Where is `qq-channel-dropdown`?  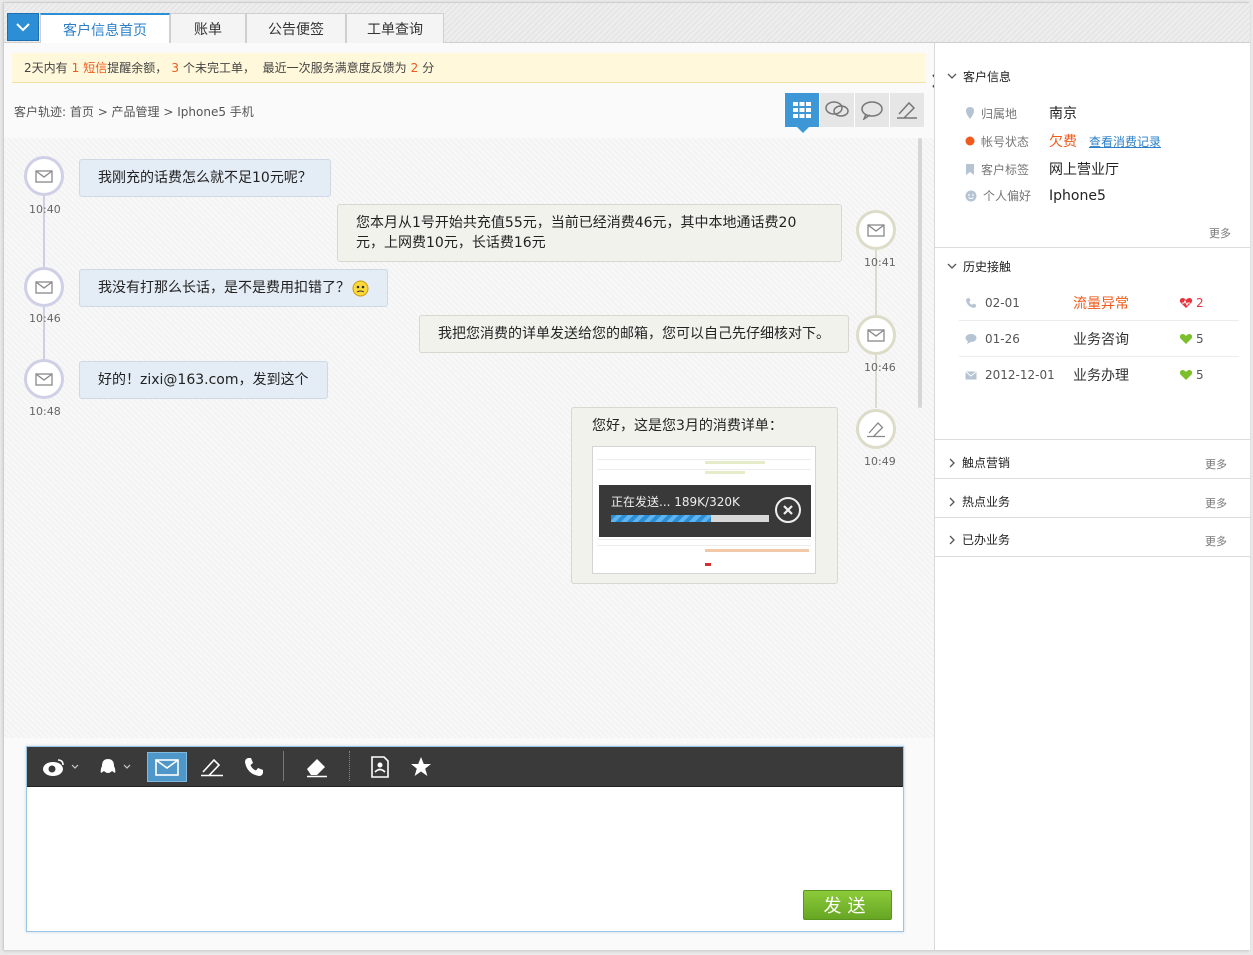 qq-channel-dropdown is located at coordinates (117, 767).